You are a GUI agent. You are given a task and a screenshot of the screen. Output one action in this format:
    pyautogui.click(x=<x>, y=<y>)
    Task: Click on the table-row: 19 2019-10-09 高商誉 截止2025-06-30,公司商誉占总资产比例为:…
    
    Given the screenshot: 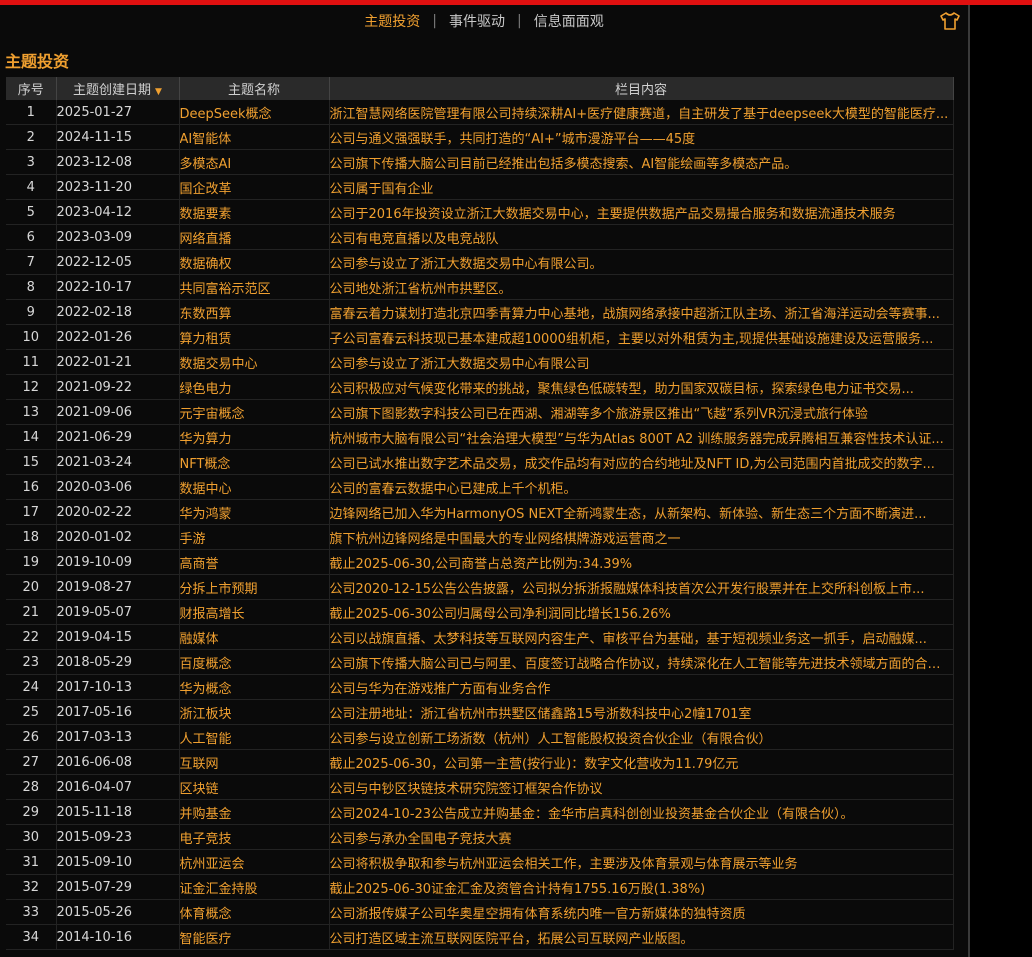 What is the action you would take?
    pyautogui.click(x=480, y=562)
    